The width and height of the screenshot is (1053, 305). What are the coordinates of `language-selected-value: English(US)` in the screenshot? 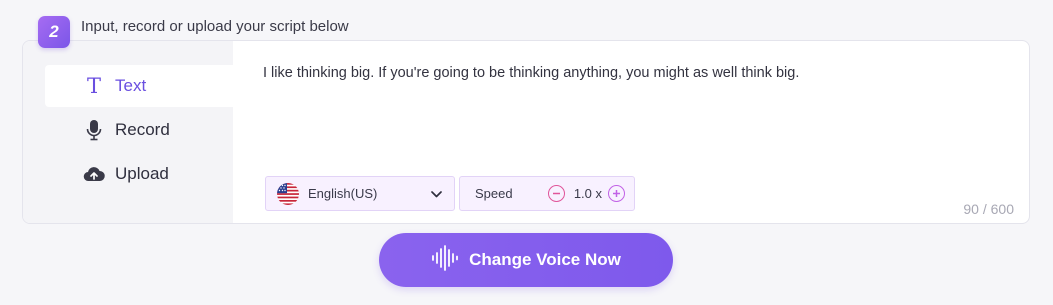 It's located at (343, 193).